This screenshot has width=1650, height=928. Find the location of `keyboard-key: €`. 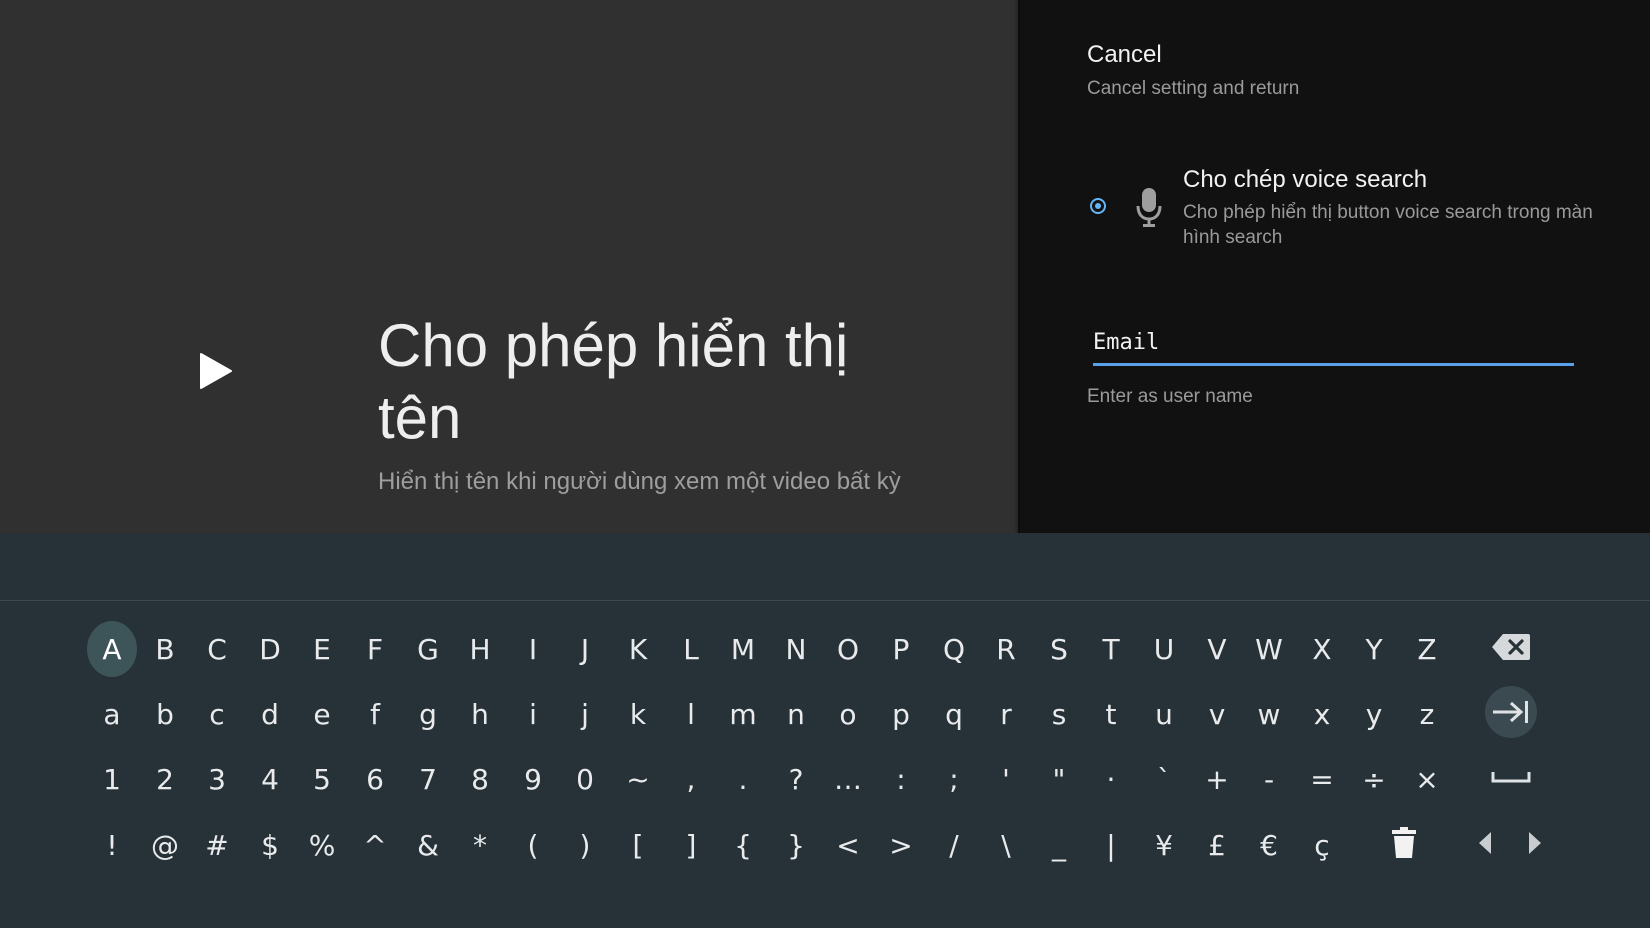

keyboard-key: € is located at coordinates (1269, 845).